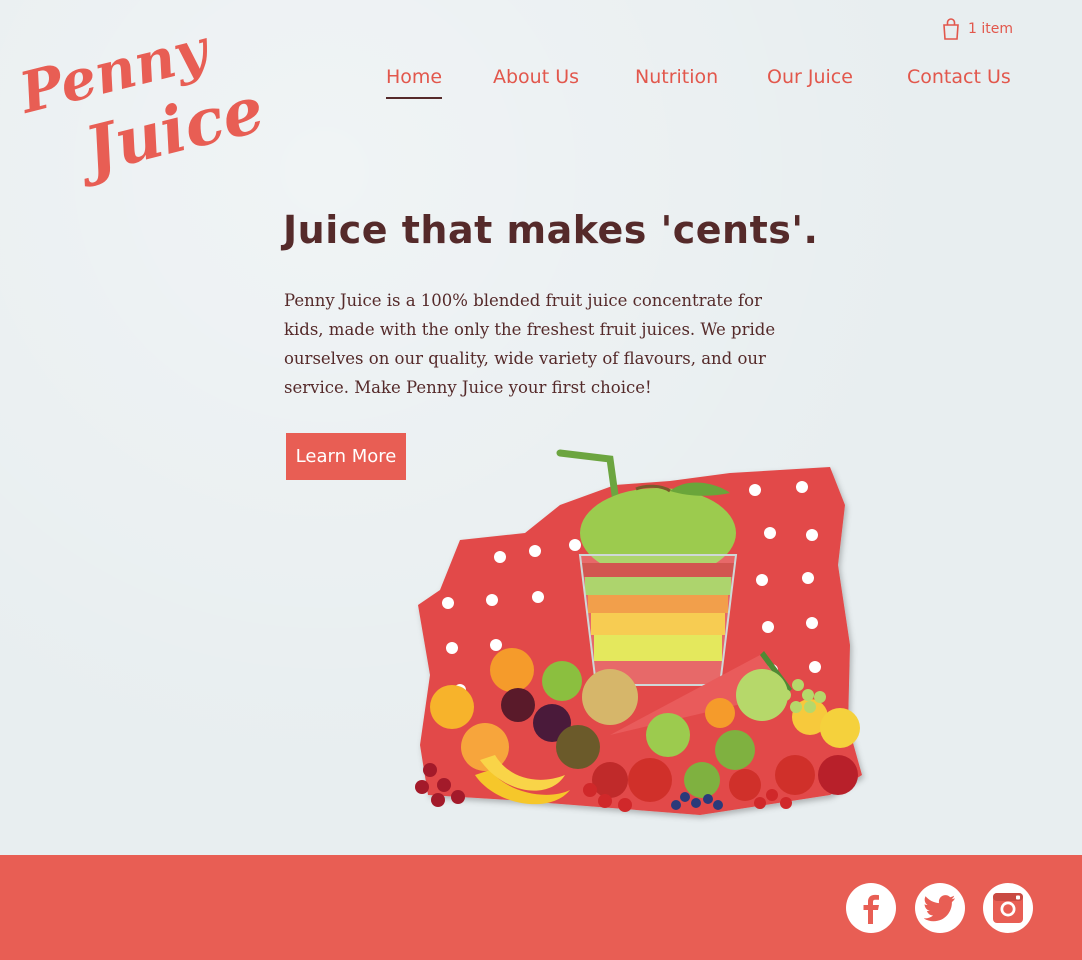  What do you see at coordinates (536, 81) in the screenshot?
I see `nav-about-us: About Us` at bounding box center [536, 81].